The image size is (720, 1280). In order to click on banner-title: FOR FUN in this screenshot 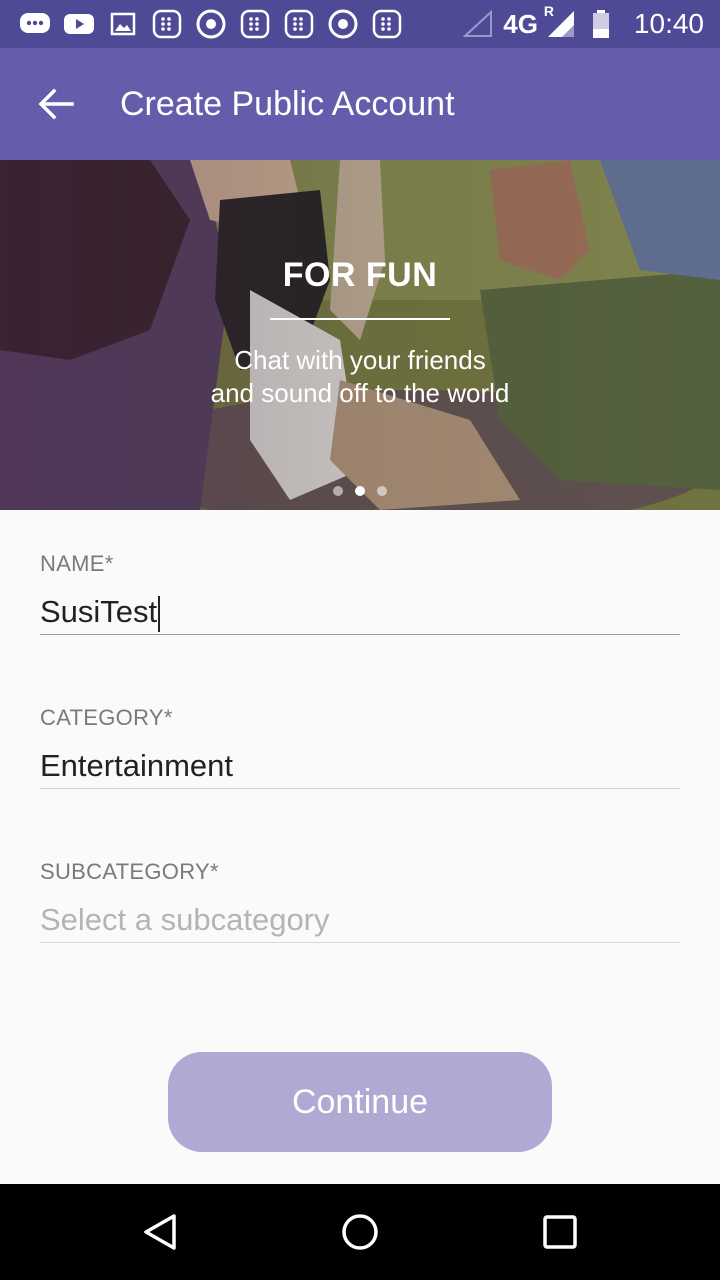, I will do `click(360, 275)`.